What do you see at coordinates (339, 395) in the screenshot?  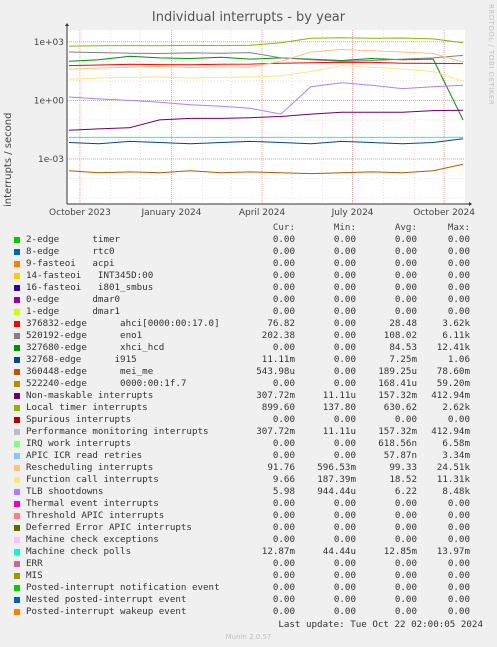 I see `legend-min-value: 11.11u` at bounding box center [339, 395].